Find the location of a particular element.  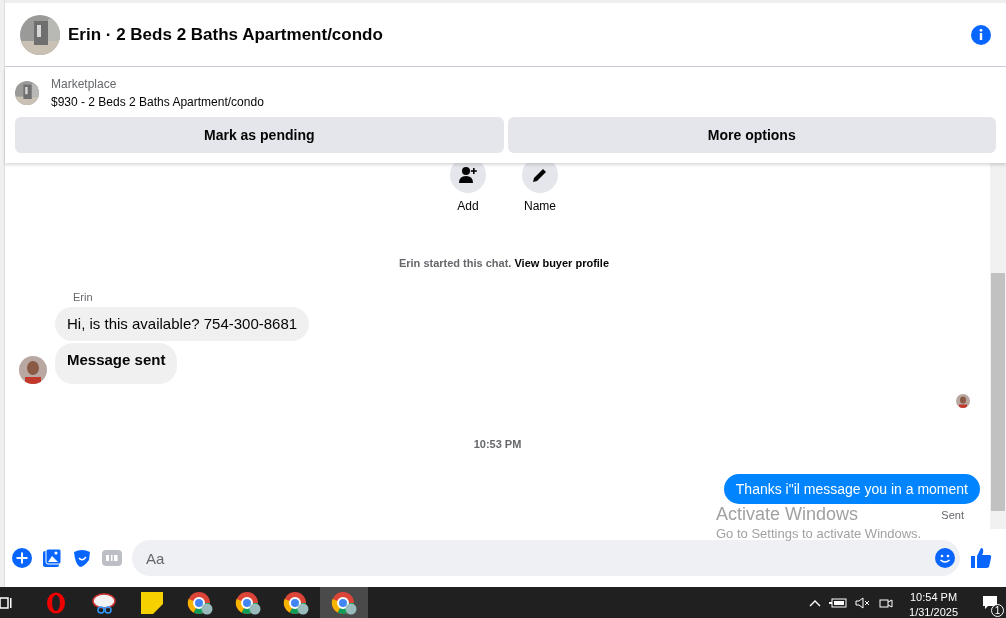

chat-title: Erin · 2 Beds 2 Baths Apartment/condo is located at coordinates (226, 34).